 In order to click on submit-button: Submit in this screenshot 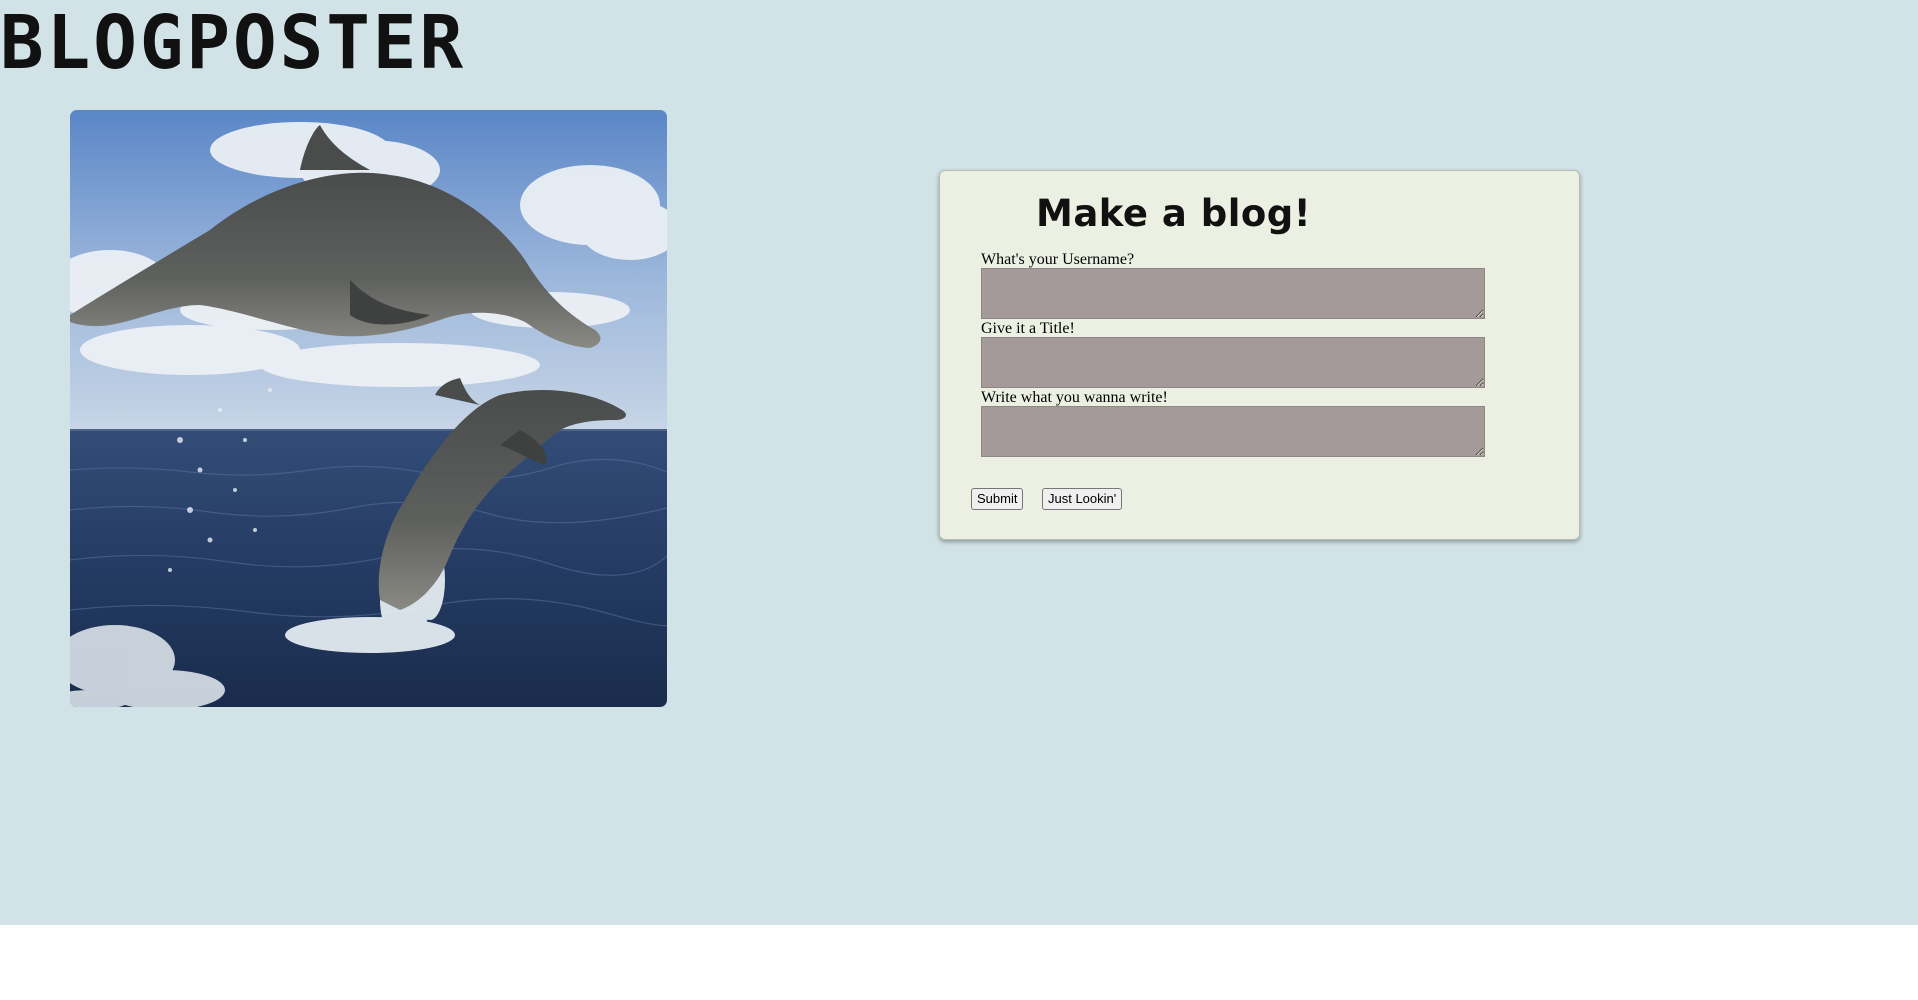, I will do `click(997, 499)`.